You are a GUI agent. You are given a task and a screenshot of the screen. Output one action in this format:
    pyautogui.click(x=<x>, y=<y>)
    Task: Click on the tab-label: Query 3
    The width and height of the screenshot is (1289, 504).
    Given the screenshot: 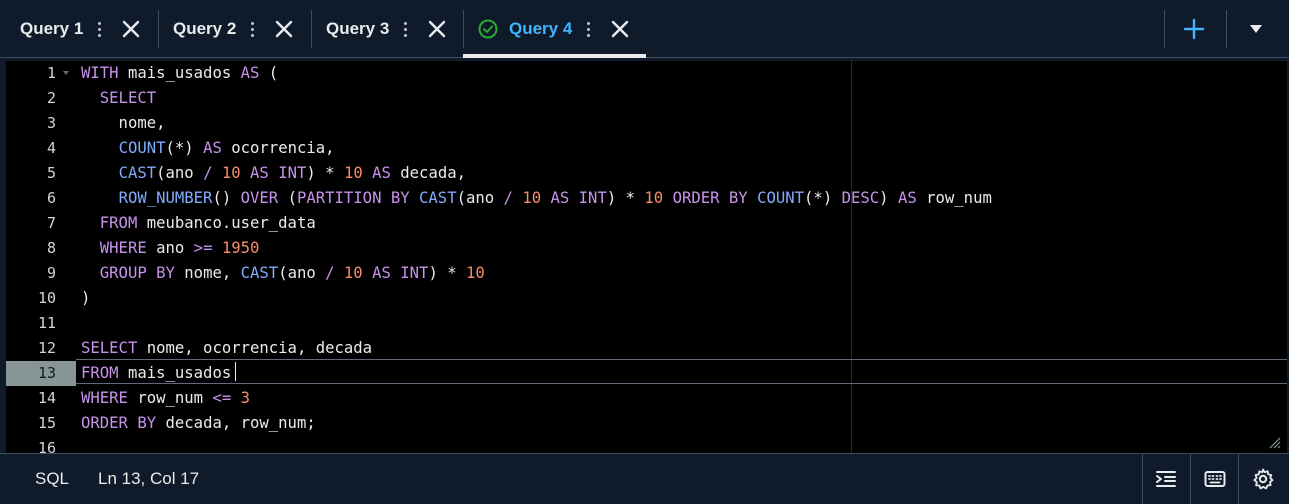 What is the action you would take?
    pyautogui.click(x=358, y=28)
    